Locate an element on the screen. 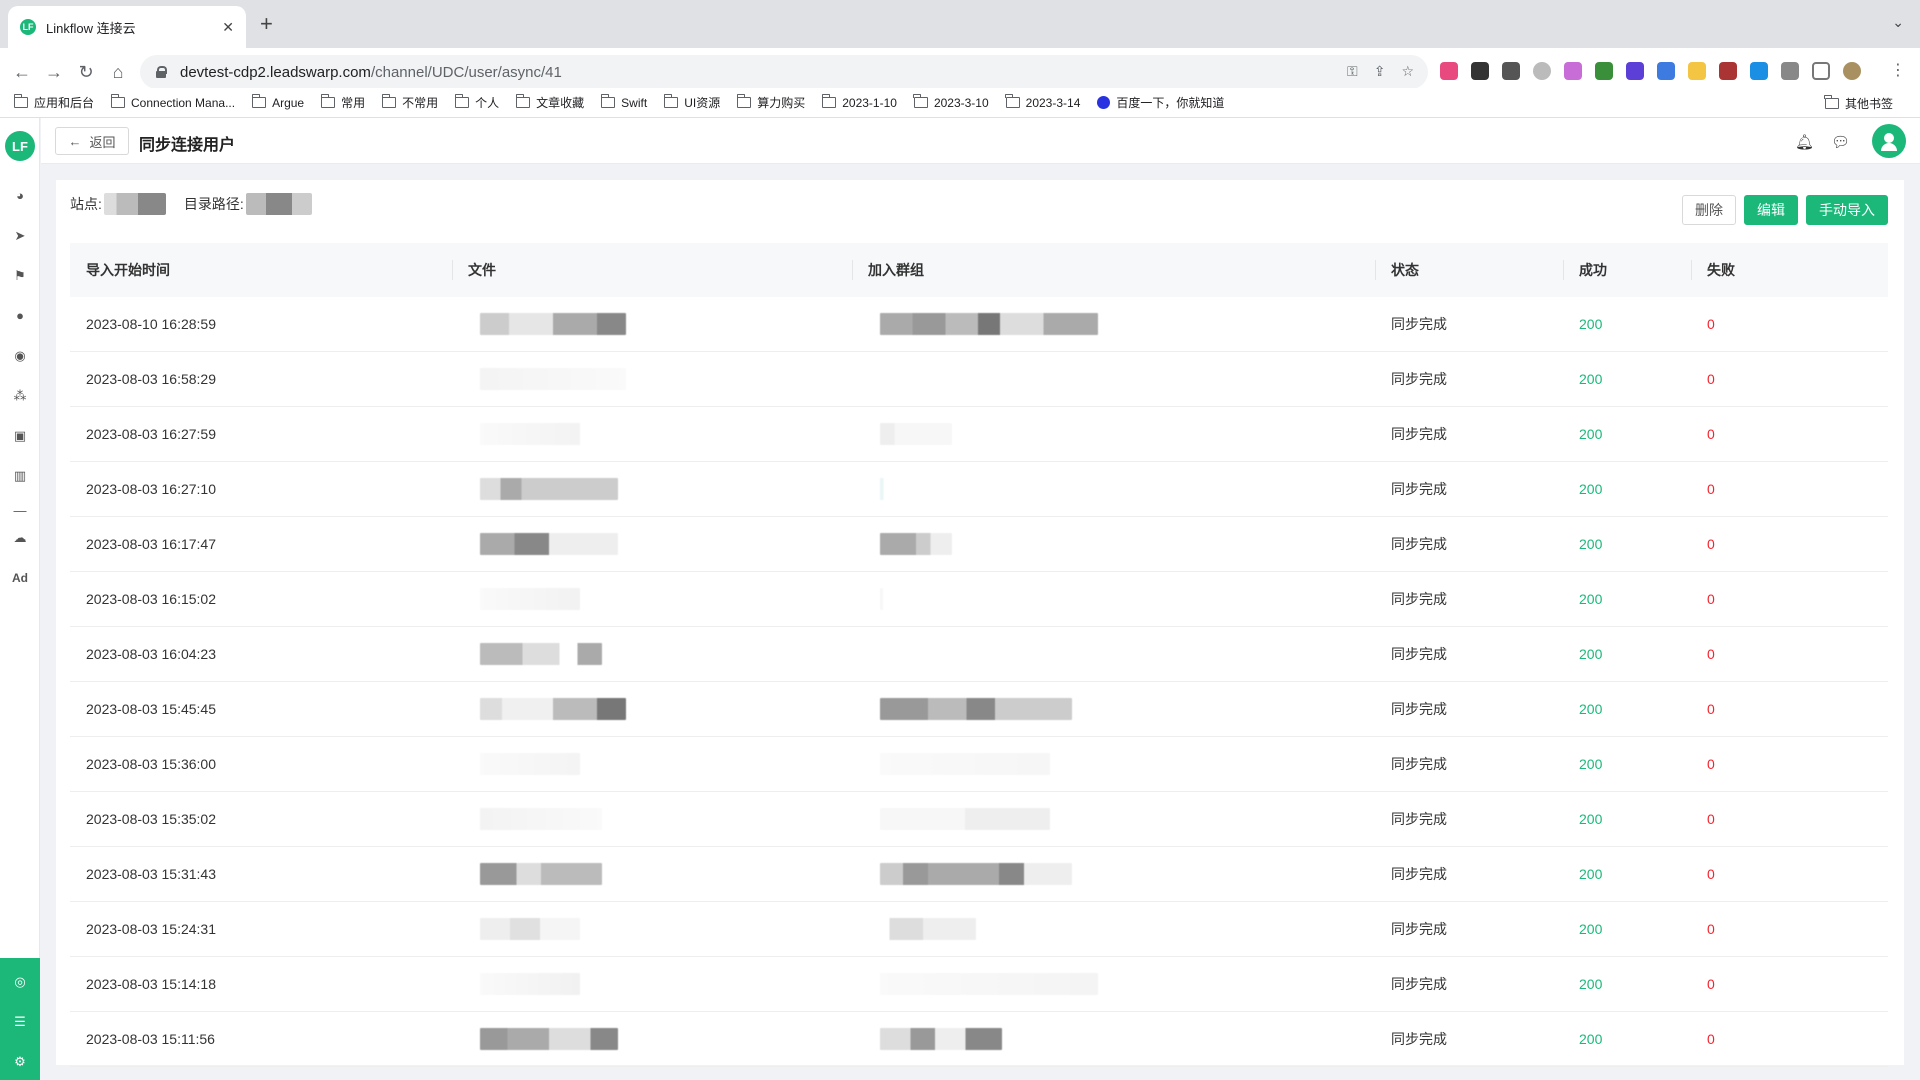  key-icon: ⚿ is located at coordinates (1352, 71).